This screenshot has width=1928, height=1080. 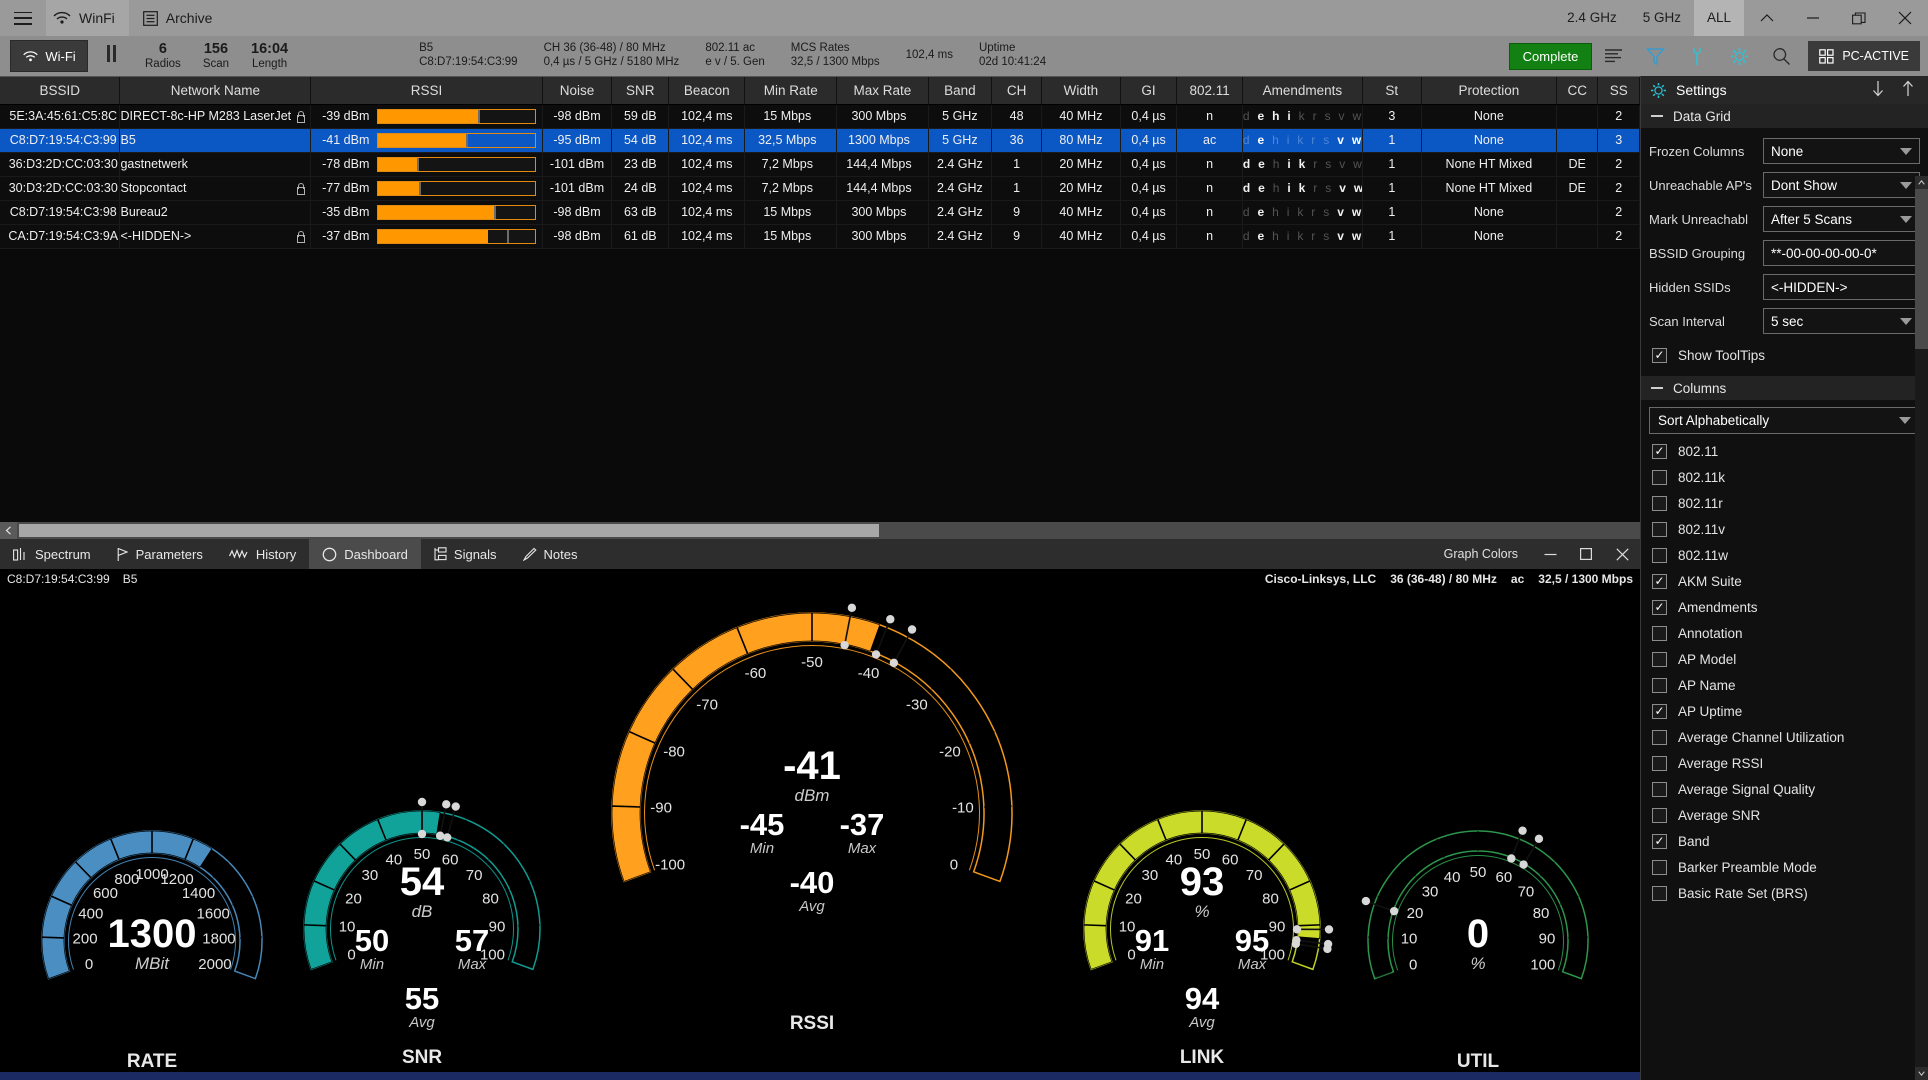 I want to click on tab-notes: Notes, so click(x=550, y=554).